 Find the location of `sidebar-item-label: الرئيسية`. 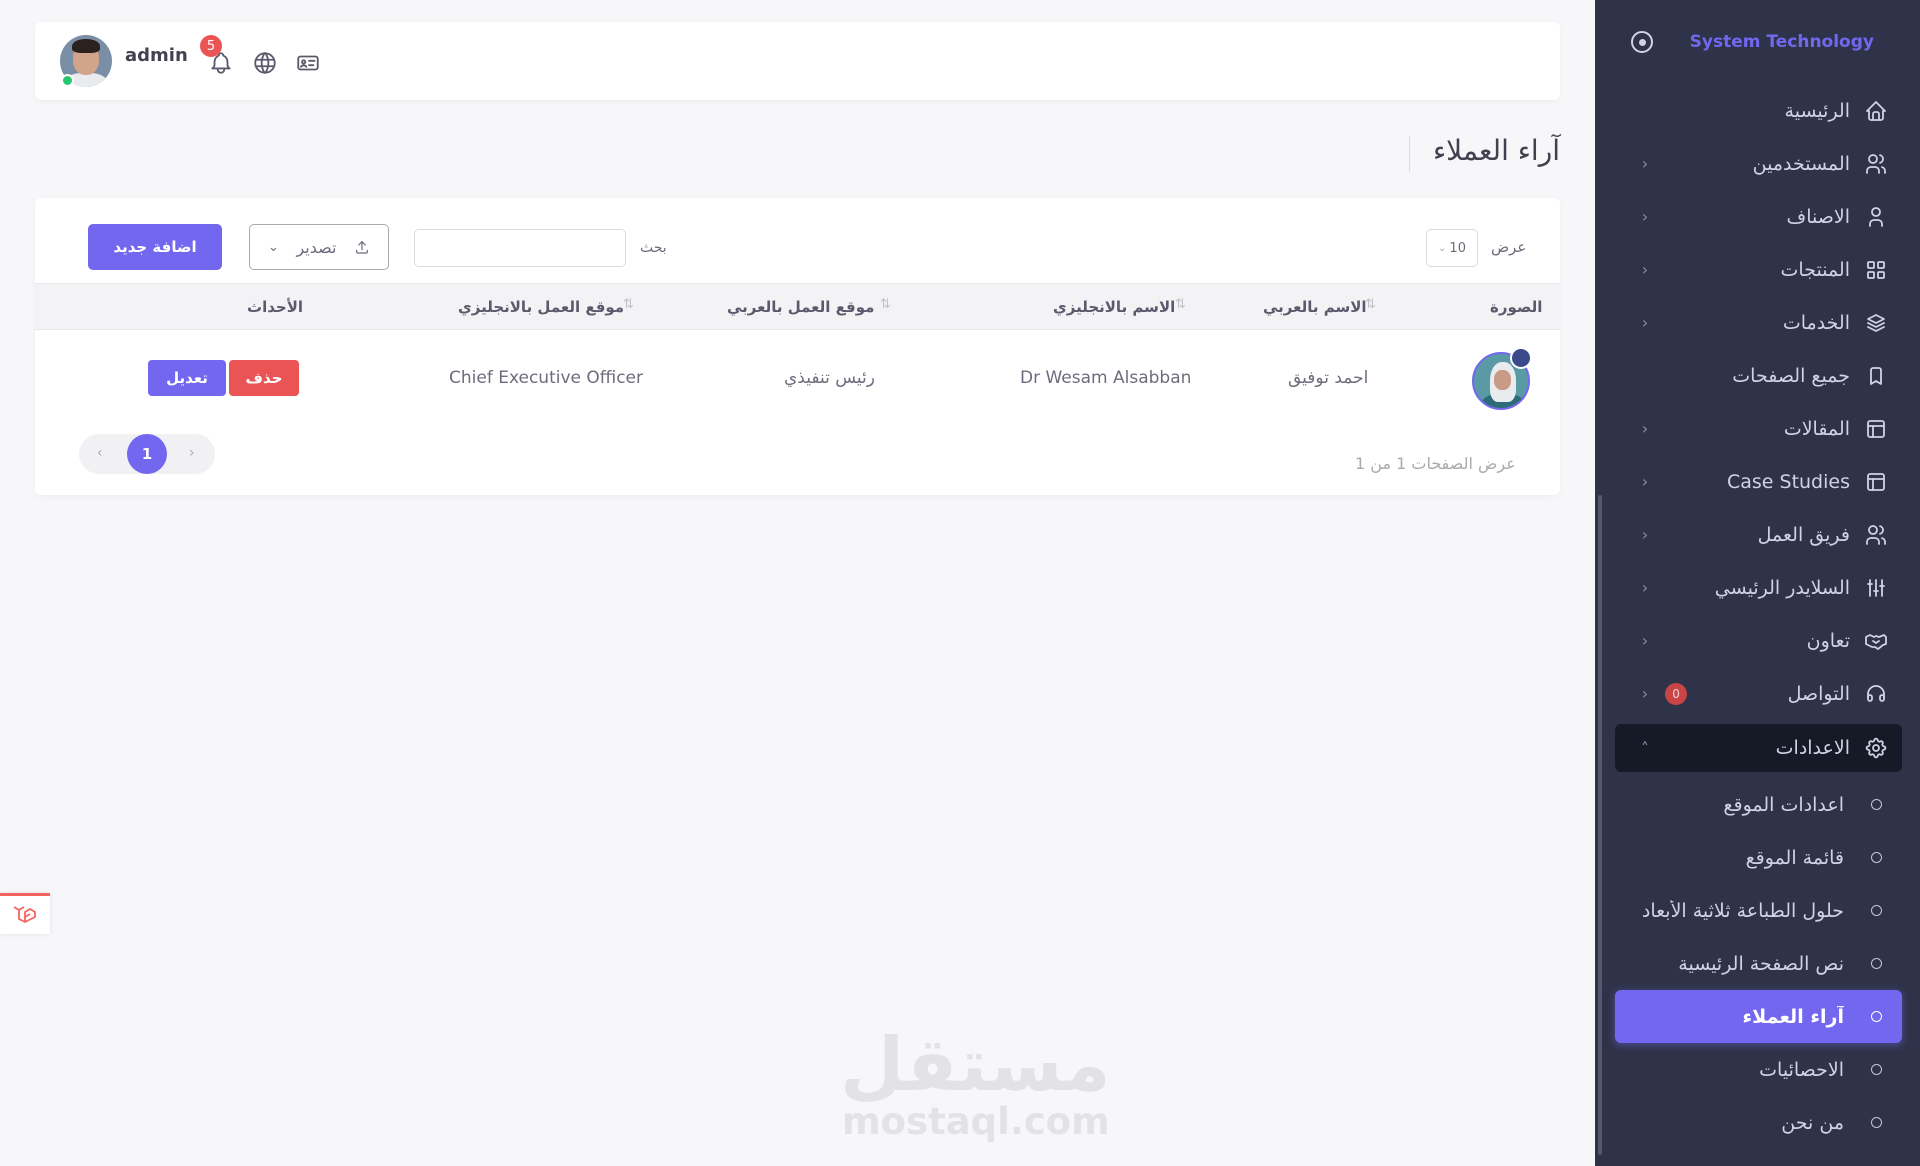

sidebar-item-label: الرئيسية is located at coordinates (1817, 110).